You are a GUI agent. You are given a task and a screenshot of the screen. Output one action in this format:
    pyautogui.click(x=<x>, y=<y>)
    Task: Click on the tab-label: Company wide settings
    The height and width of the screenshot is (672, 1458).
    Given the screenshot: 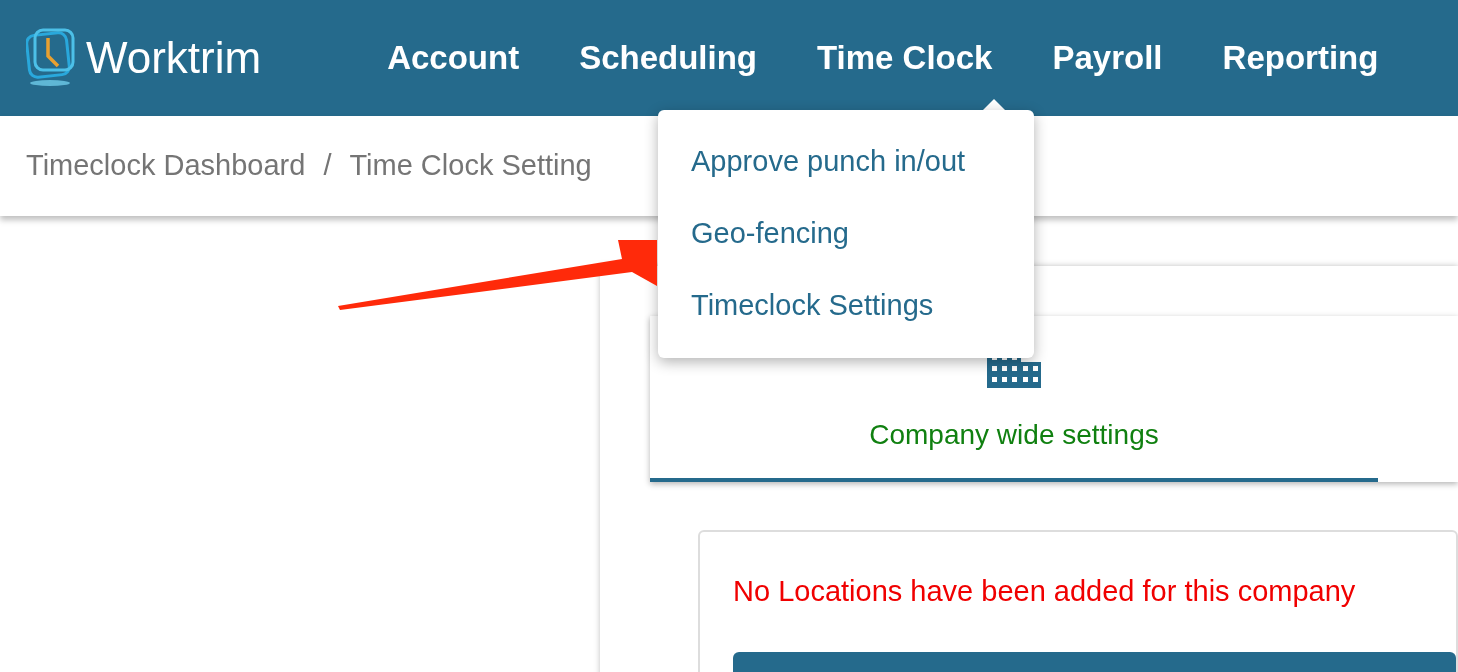 What is the action you would take?
    pyautogui.click(x=1014, y=435)
    